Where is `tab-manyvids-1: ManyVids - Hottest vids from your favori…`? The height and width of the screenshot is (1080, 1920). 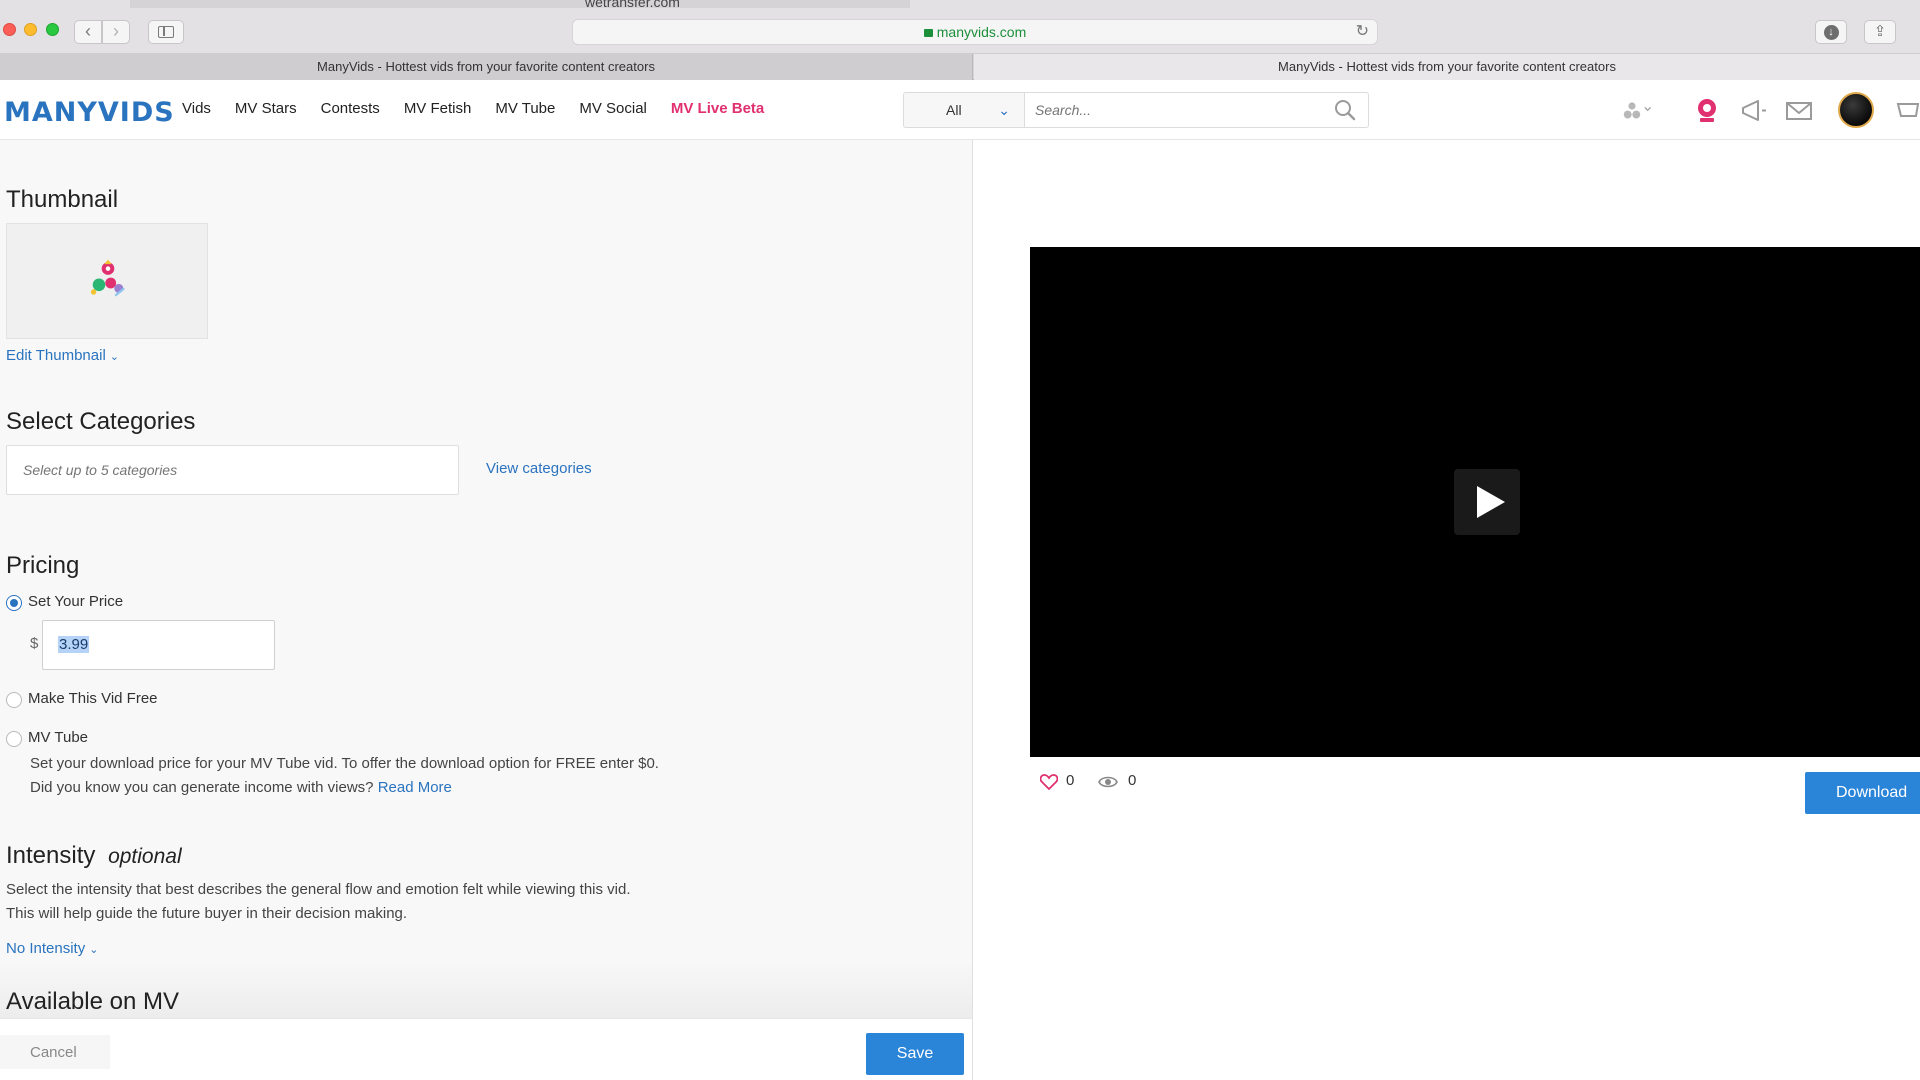 tab-manyvids-1: ManyVids - Hottest vids from your favori… is located at coordinates (486, 67).